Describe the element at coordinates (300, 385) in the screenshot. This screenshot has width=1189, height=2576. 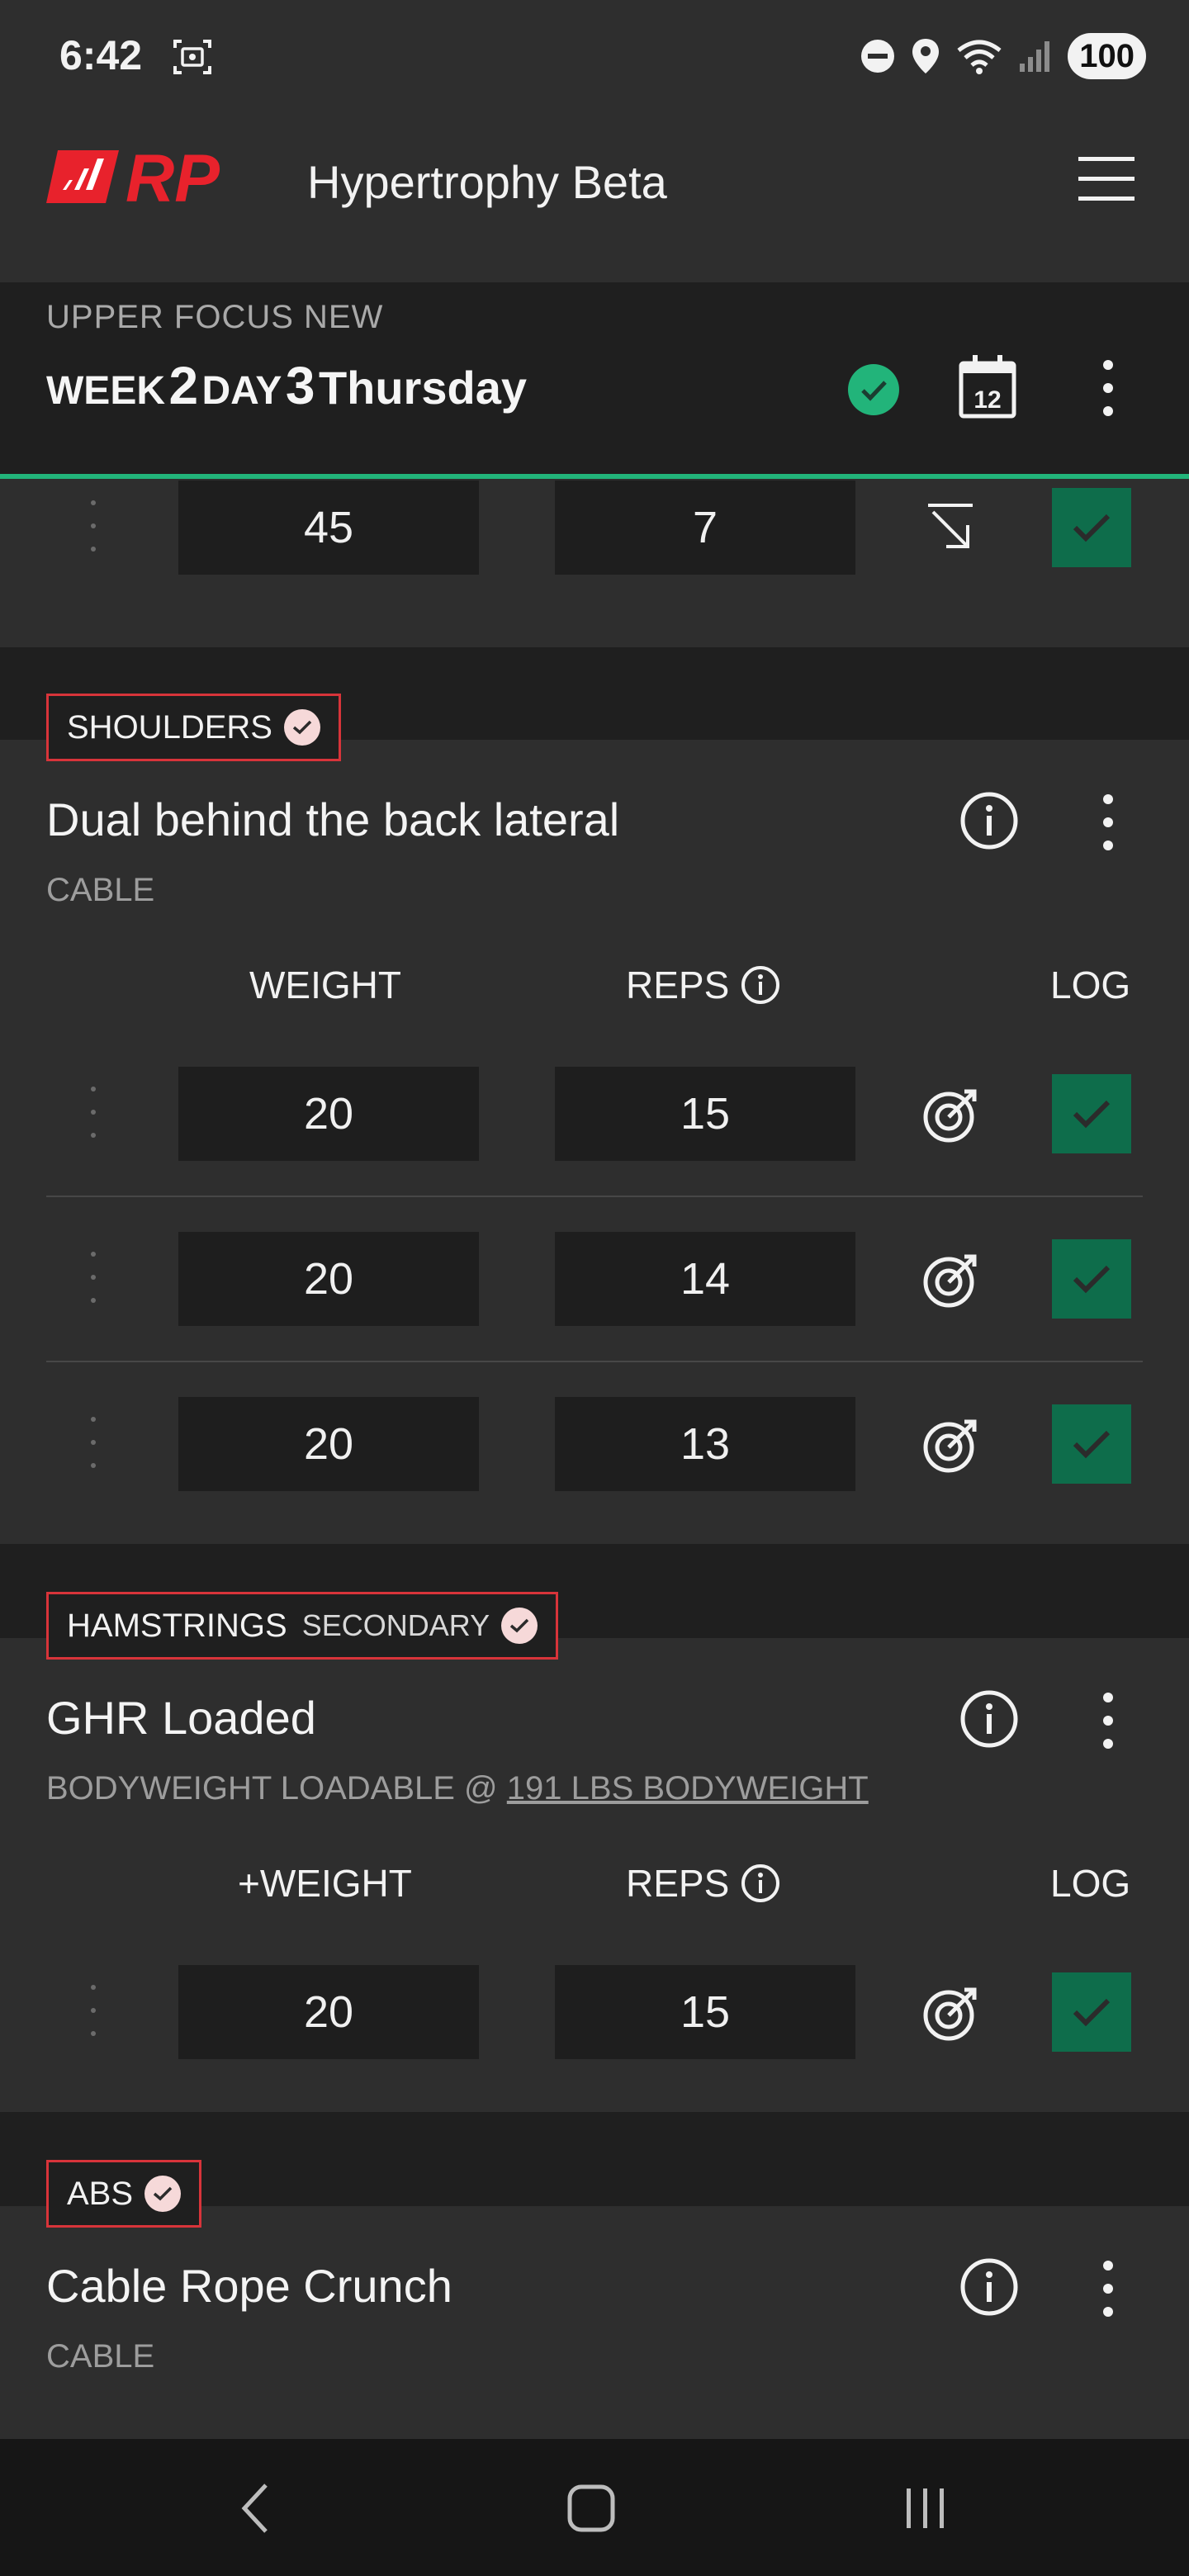
I see `day-number: 3` at that location.